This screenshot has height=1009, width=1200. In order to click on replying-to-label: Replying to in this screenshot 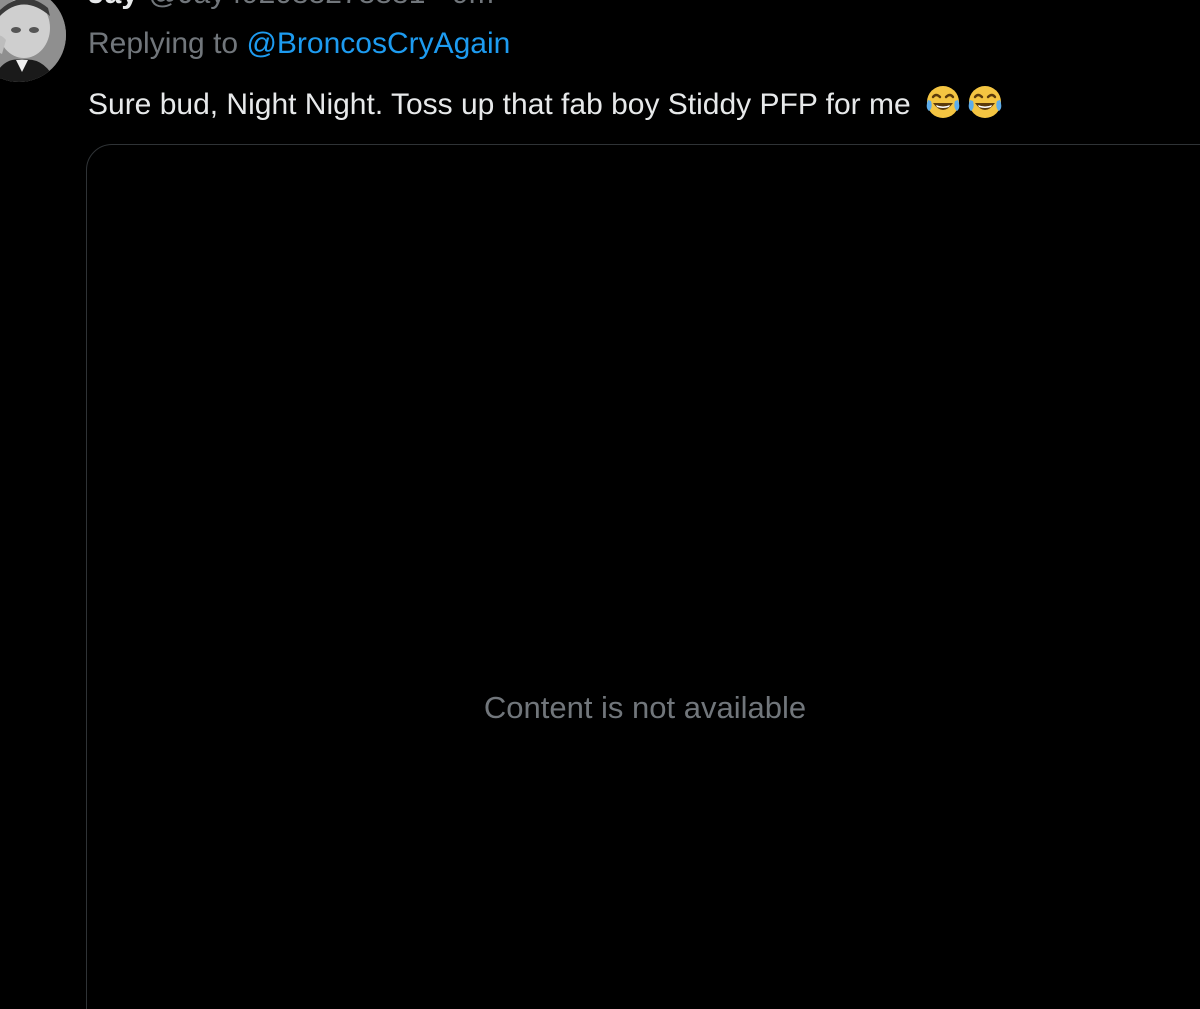, I will do `click(163, 43)`.